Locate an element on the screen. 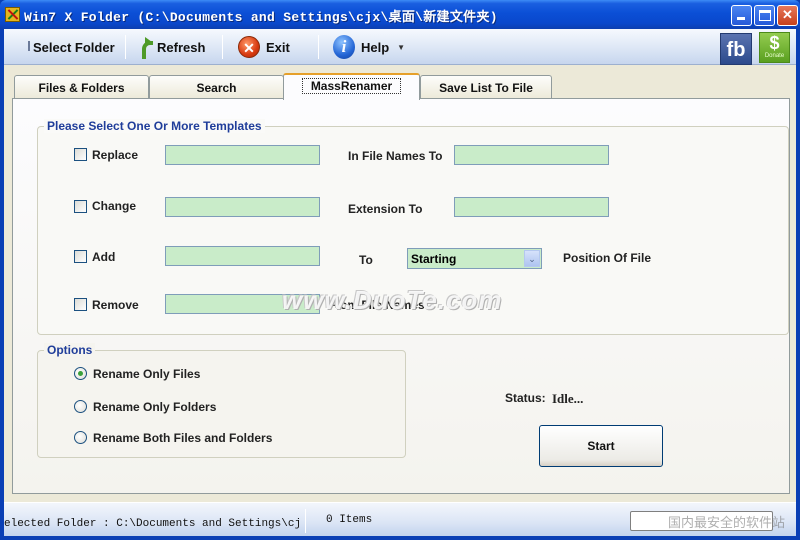 This screenshot has width=800, height=540. change-checkbox is located at coordinates (80, 206).